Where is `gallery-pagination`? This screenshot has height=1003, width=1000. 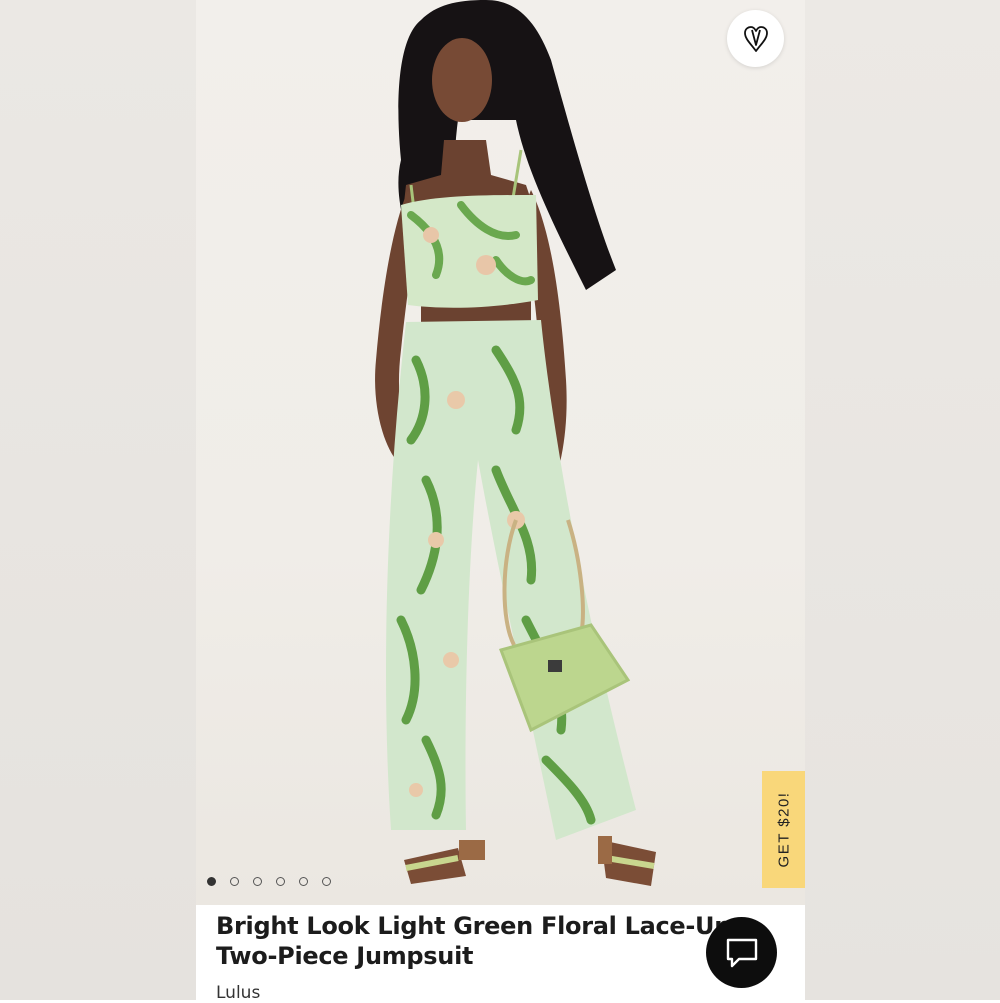
gallery-pagination is located at coordinates (269, 881).